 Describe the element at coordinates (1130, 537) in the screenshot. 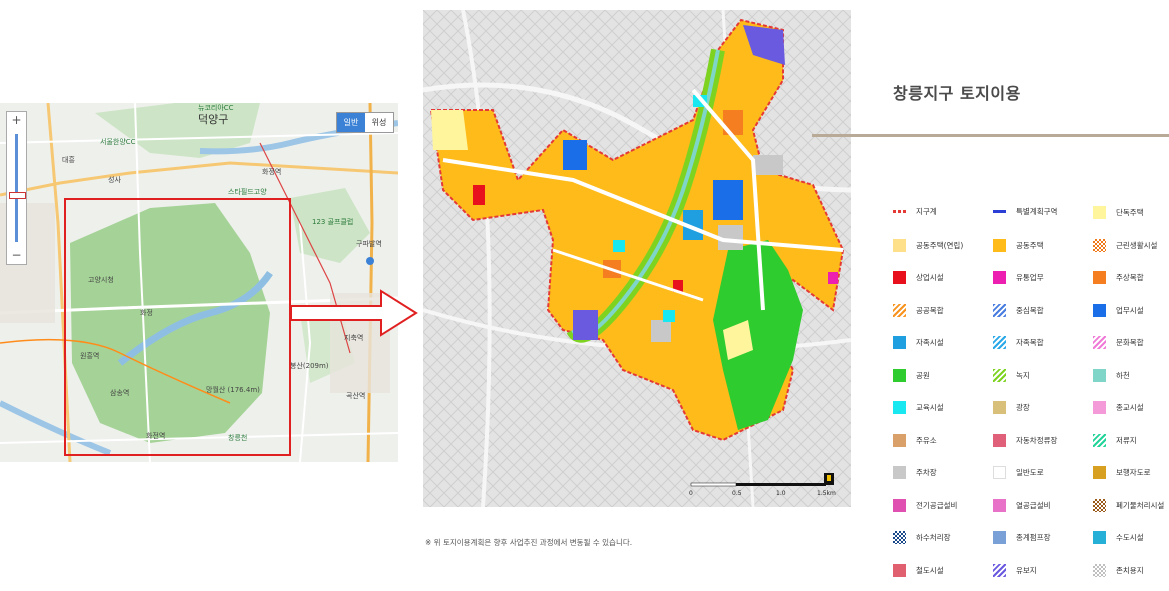

I see `legend-label: 수도시설` at that location.